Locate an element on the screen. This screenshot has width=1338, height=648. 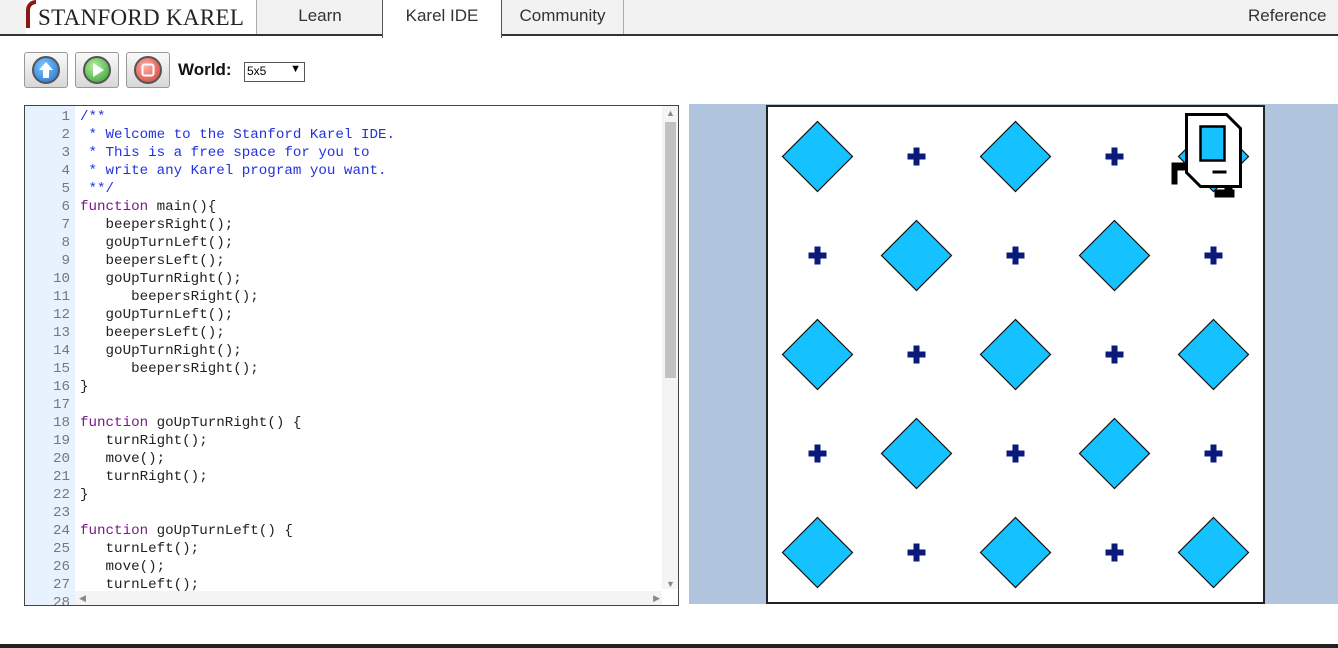
up-button is located at coordinates (46, 70).